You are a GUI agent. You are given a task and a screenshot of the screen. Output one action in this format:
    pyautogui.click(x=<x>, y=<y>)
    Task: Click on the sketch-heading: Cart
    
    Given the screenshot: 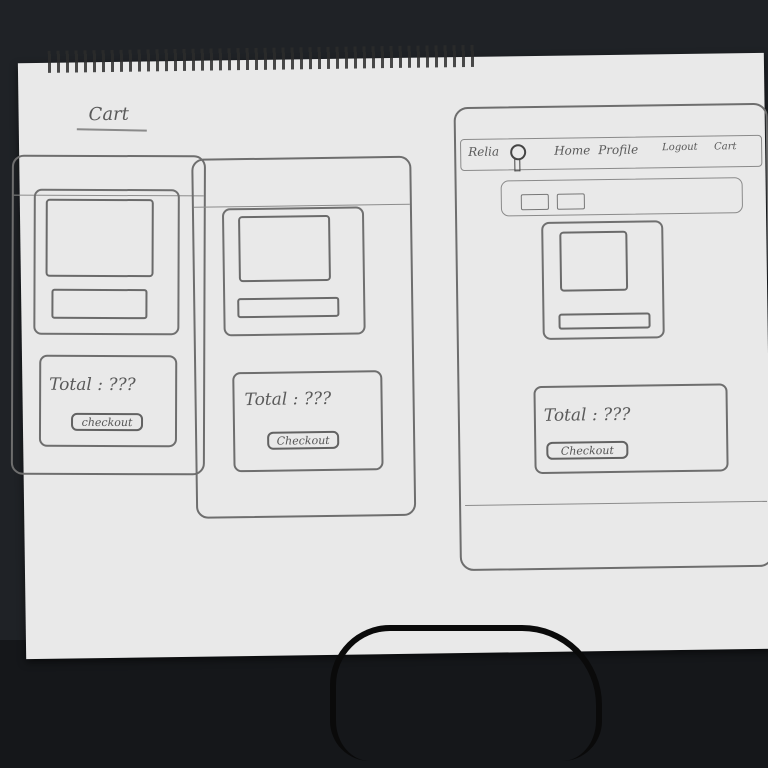 What is the action you would take?
    pyautogui.click(x=109, y=114)
    